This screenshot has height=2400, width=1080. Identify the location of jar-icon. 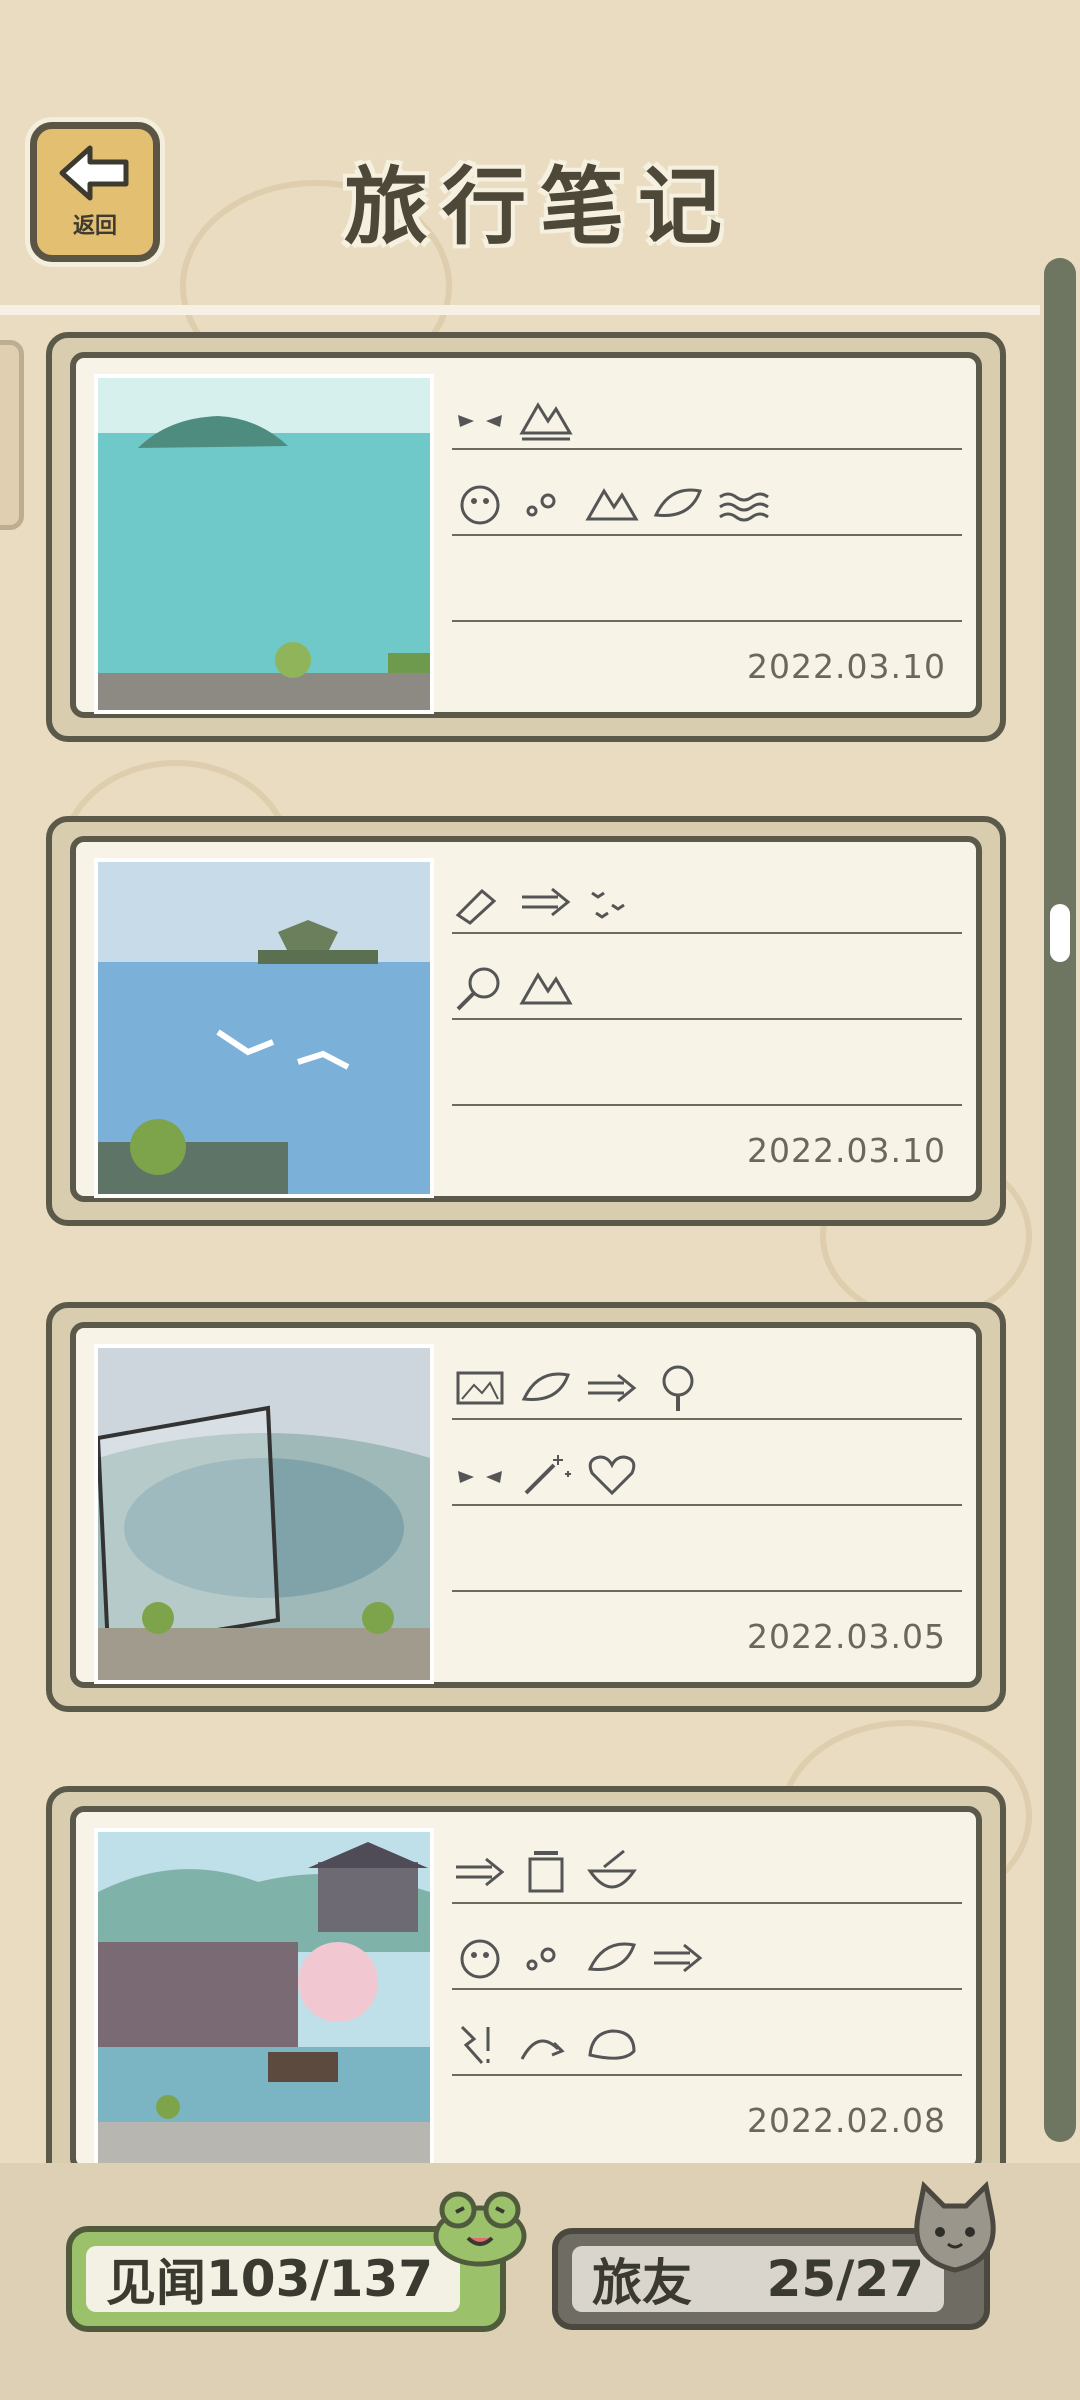
(546, 1872).